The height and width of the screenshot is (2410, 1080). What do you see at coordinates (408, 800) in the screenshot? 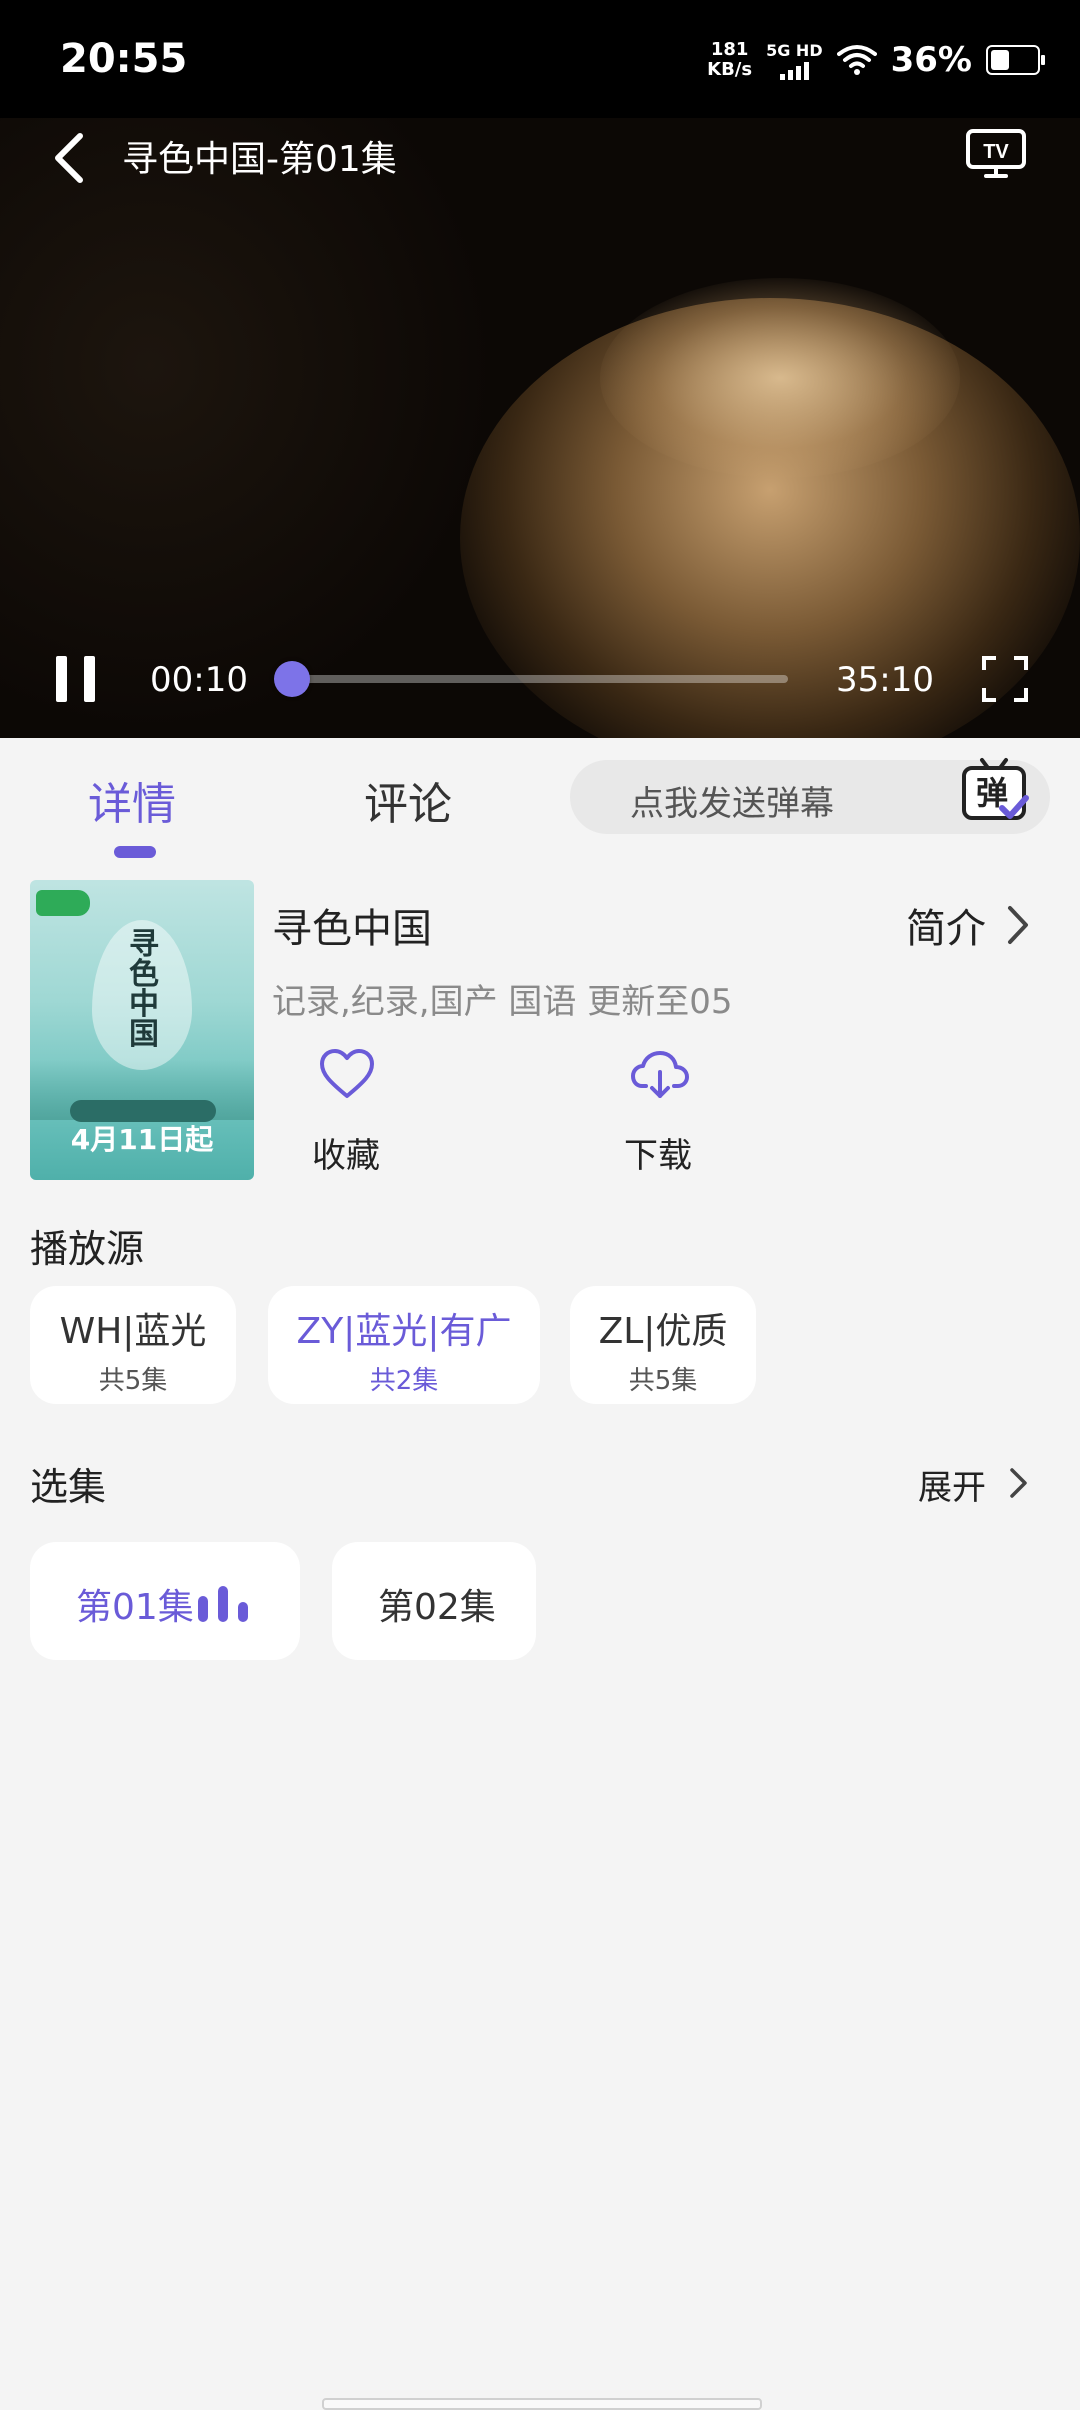
I see `tab-comments: 评论` at bounding box center [408, 800].